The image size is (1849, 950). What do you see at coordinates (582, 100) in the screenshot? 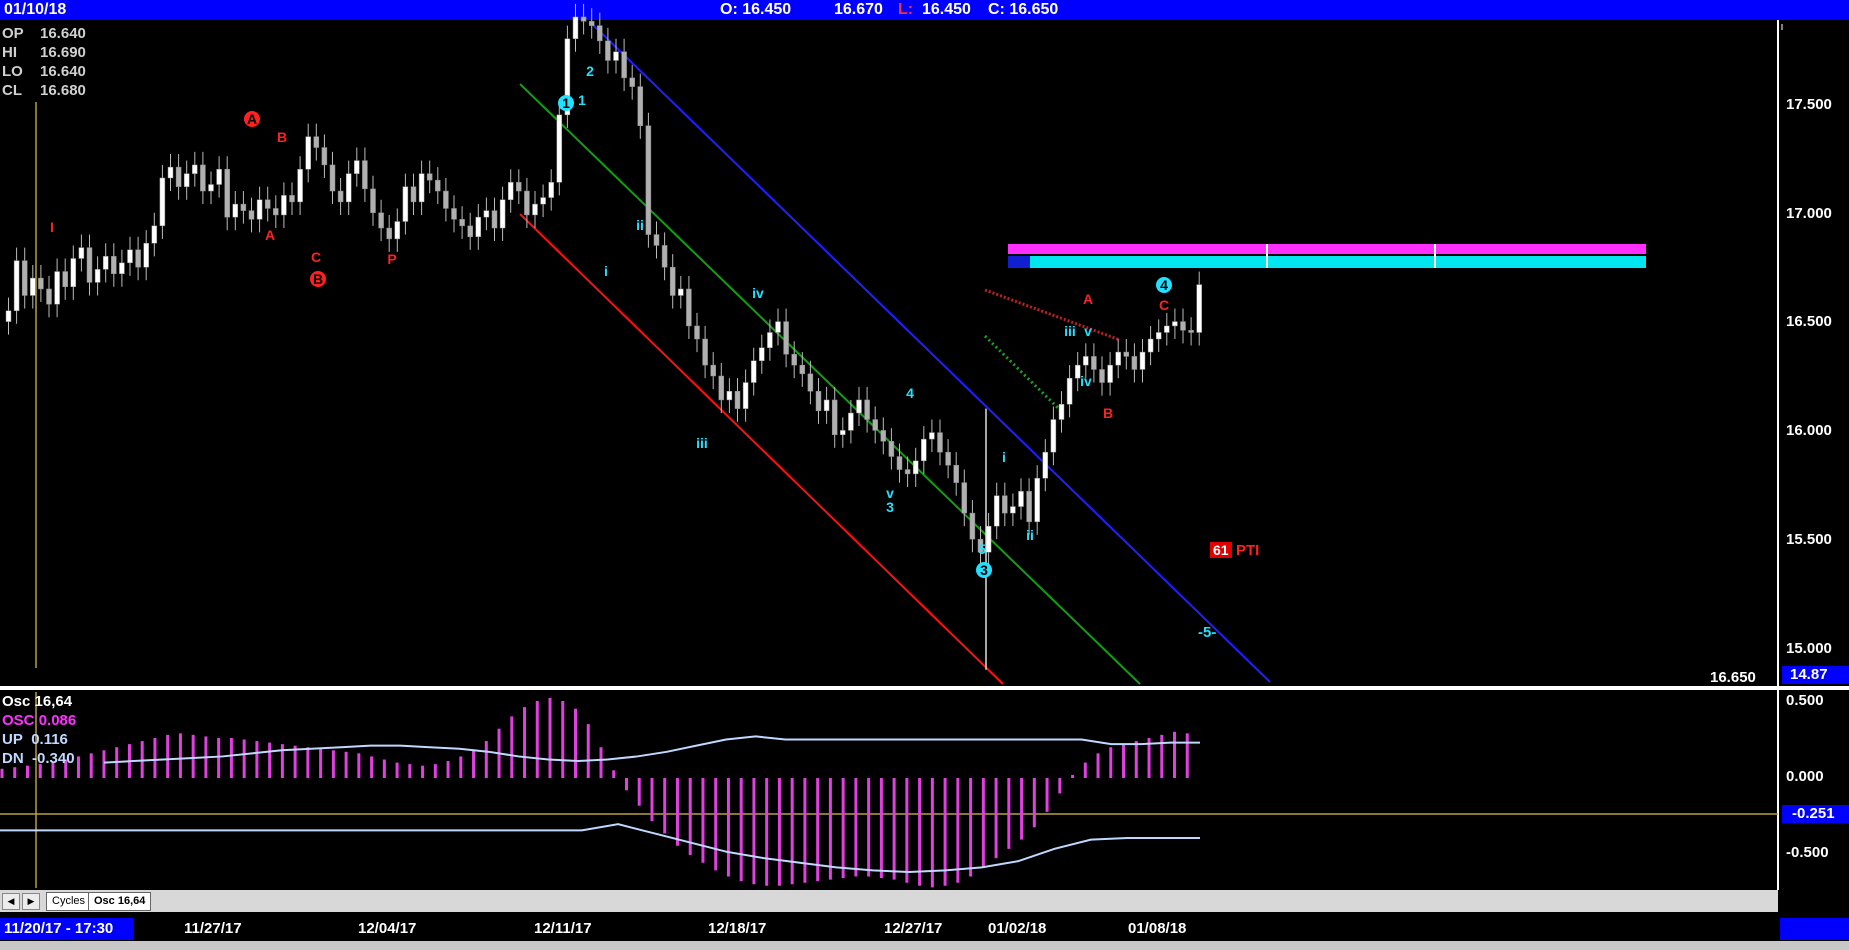
I see `wave-label: 1` at bounding box center [582, 100].